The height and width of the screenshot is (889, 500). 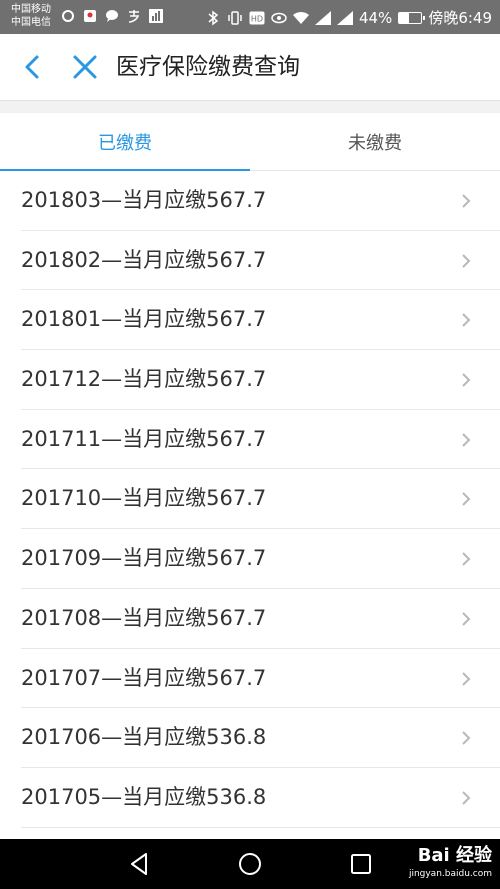 I want to click on wifi-icon, so click(x=300, y=18).